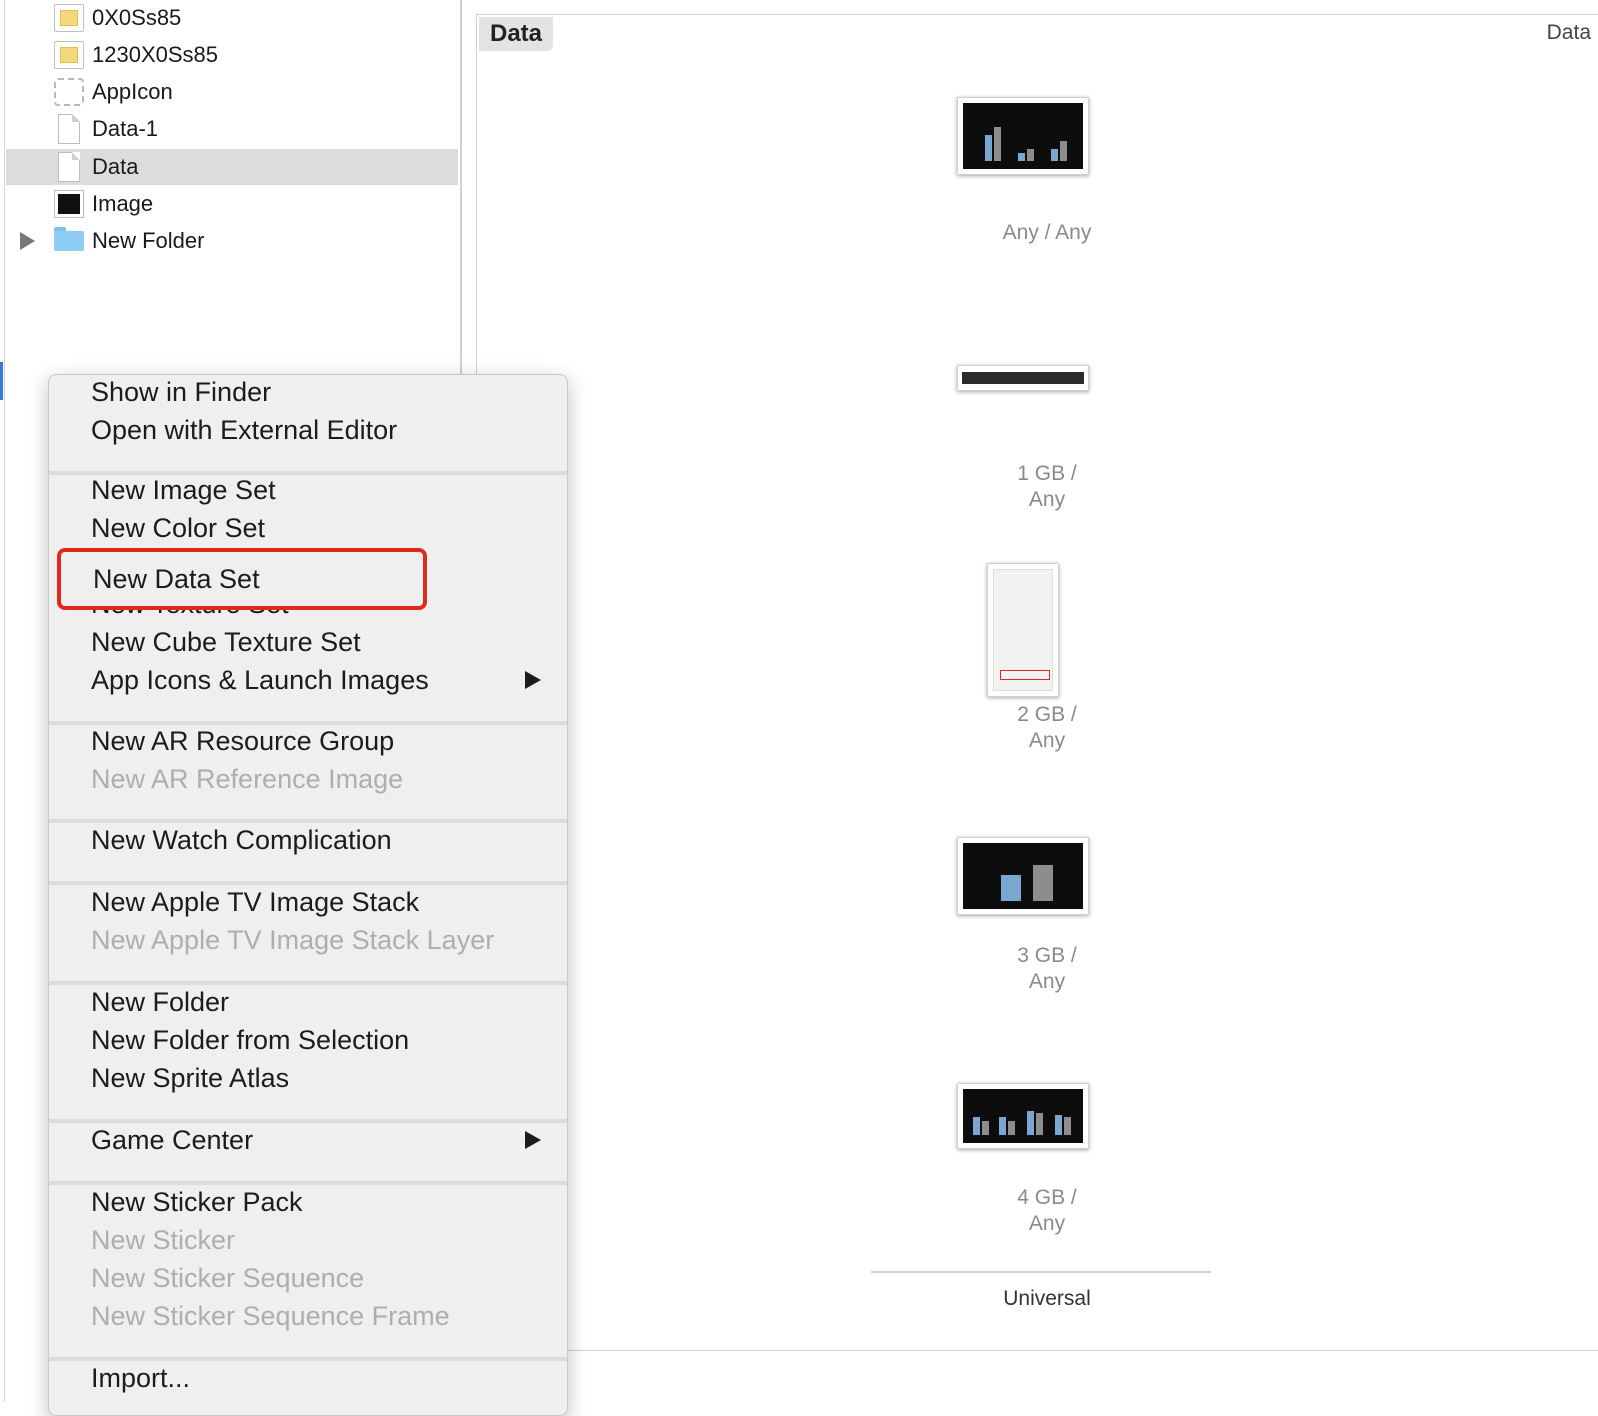 The image size is (1598, 1416). What do you see at coordinates (172, 1140) in the screenshot?
I see `menu-item-game-center: Game Center` at bounding box center [172, 1140].